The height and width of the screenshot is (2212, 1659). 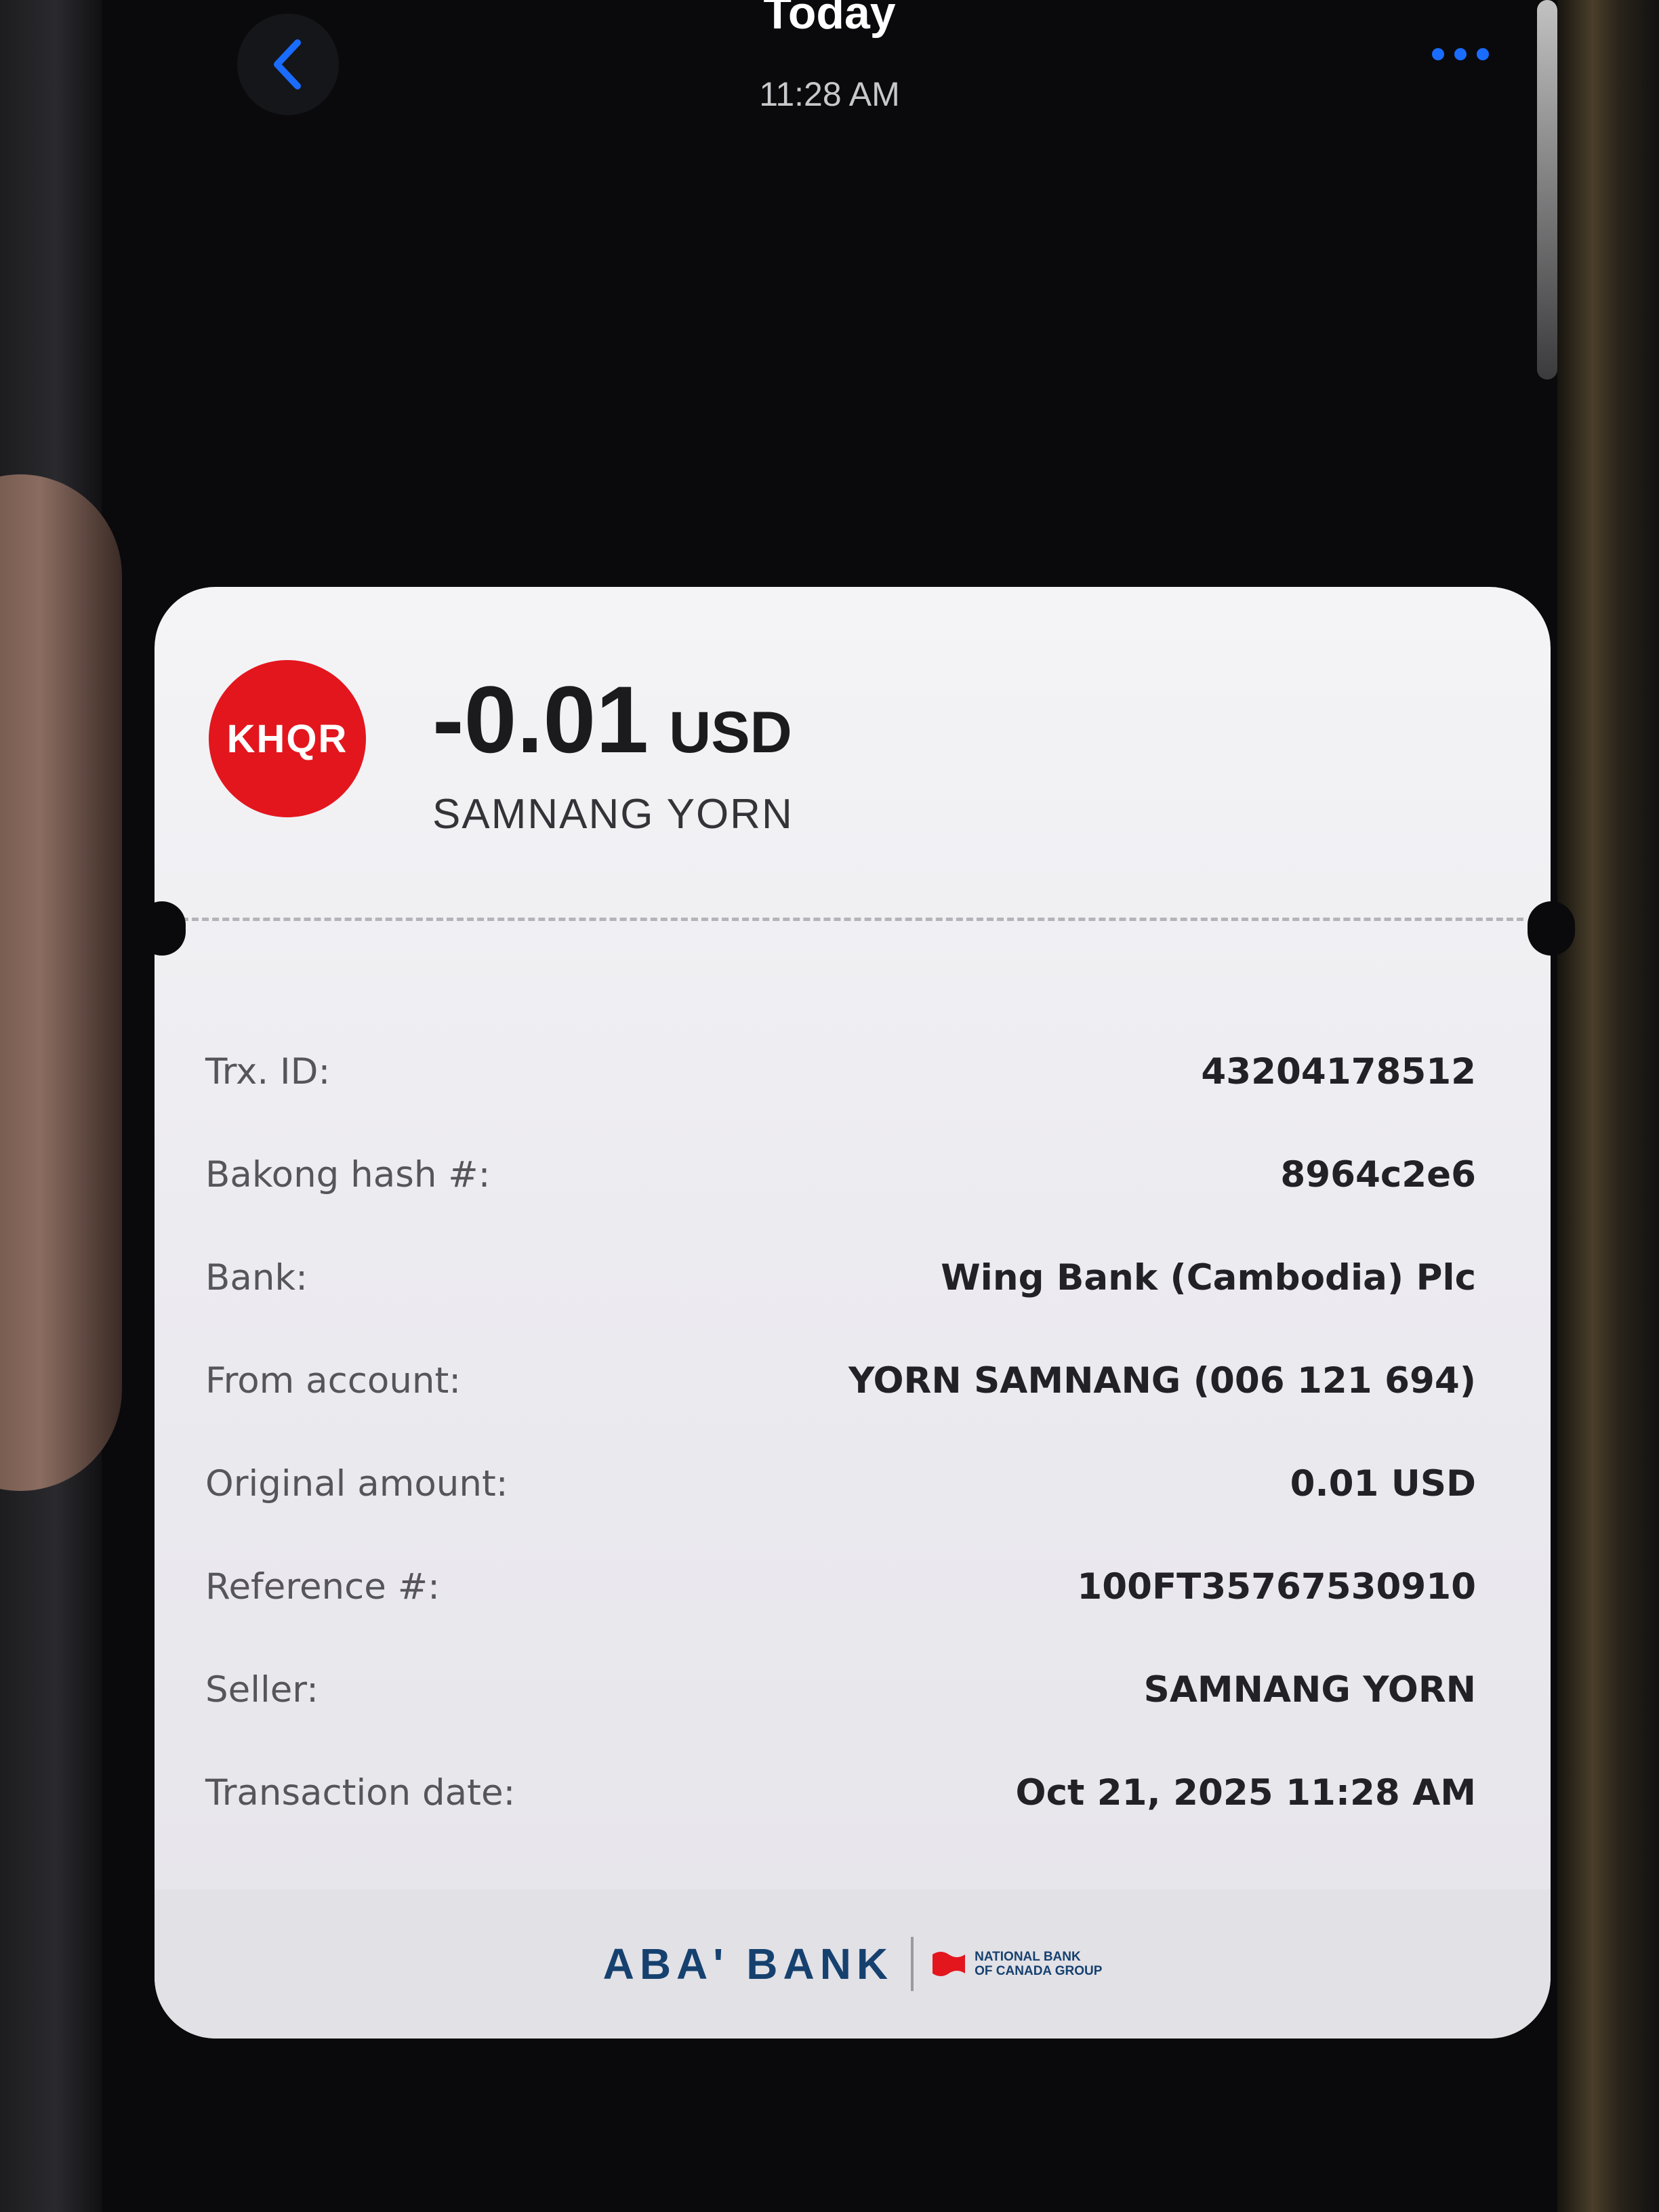 What do you see at coordinates (1608, 1106) in the screenshot?
I see `photo-background-right` at bounding box center [1608, 1106].